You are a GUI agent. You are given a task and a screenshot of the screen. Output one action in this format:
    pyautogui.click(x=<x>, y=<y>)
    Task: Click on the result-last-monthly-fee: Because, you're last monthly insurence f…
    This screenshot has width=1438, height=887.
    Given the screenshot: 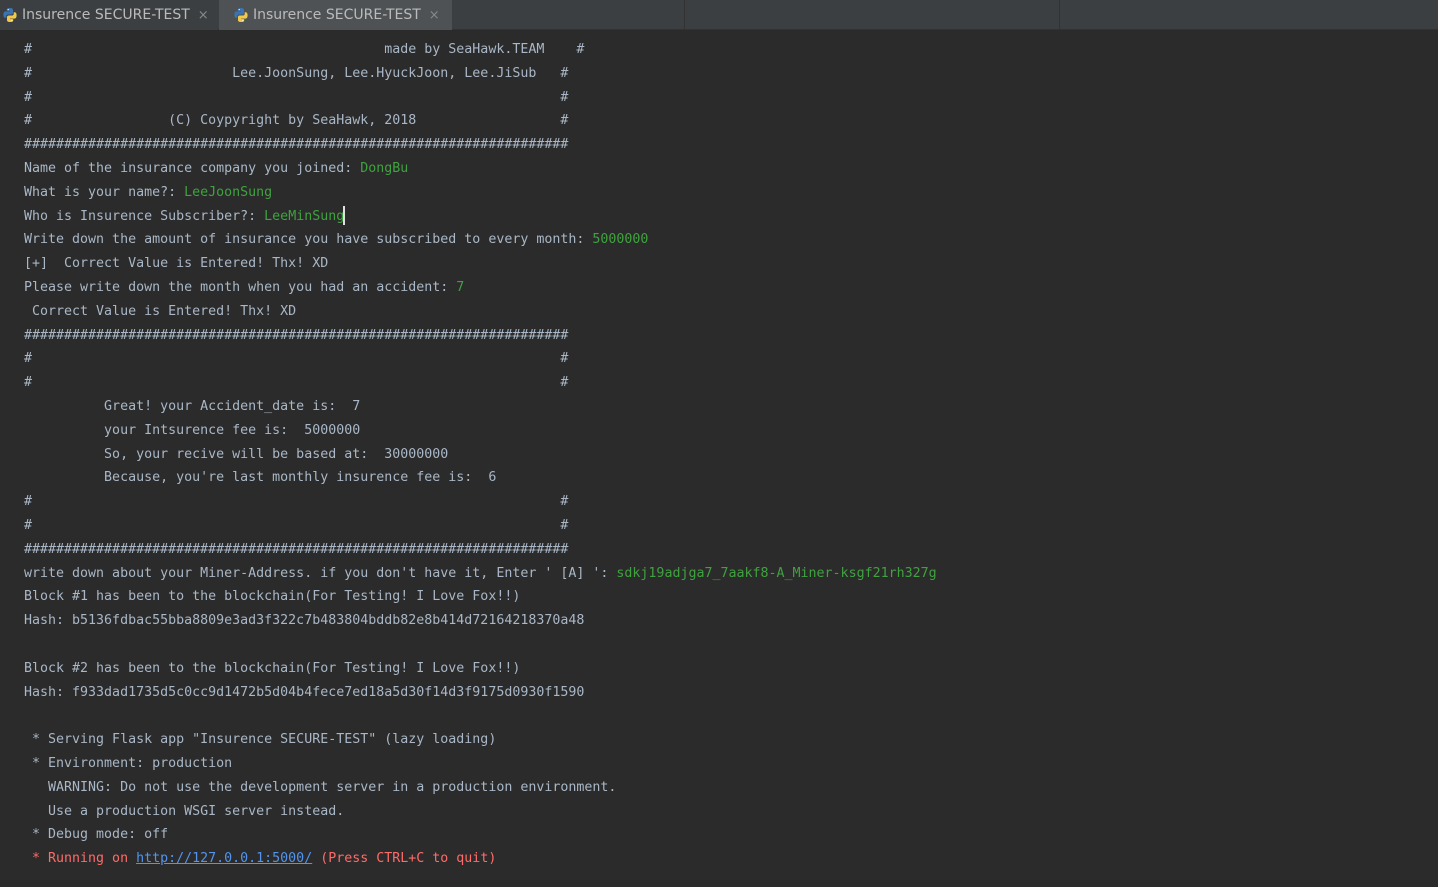 What is the action you would take?
    pyautogui.click(x=260, y=478)
    